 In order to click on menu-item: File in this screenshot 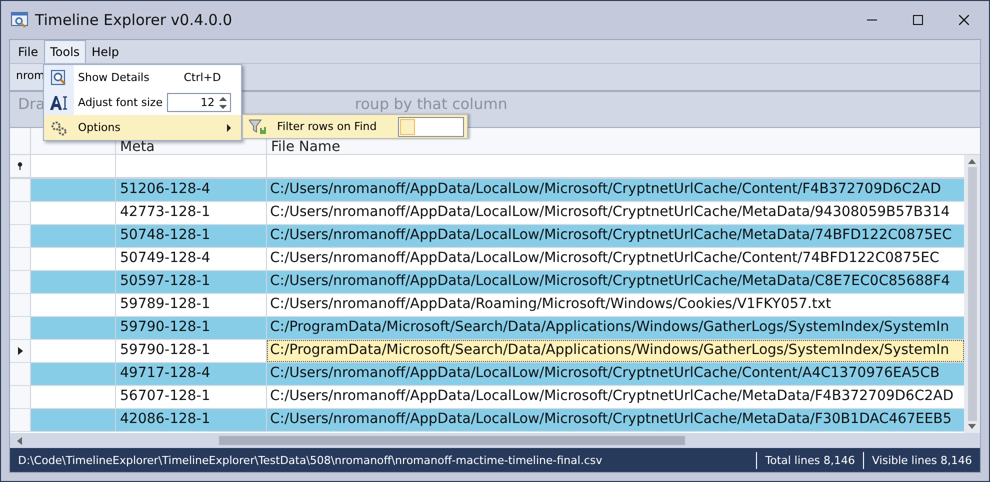, I will do `click(28, 51)`.